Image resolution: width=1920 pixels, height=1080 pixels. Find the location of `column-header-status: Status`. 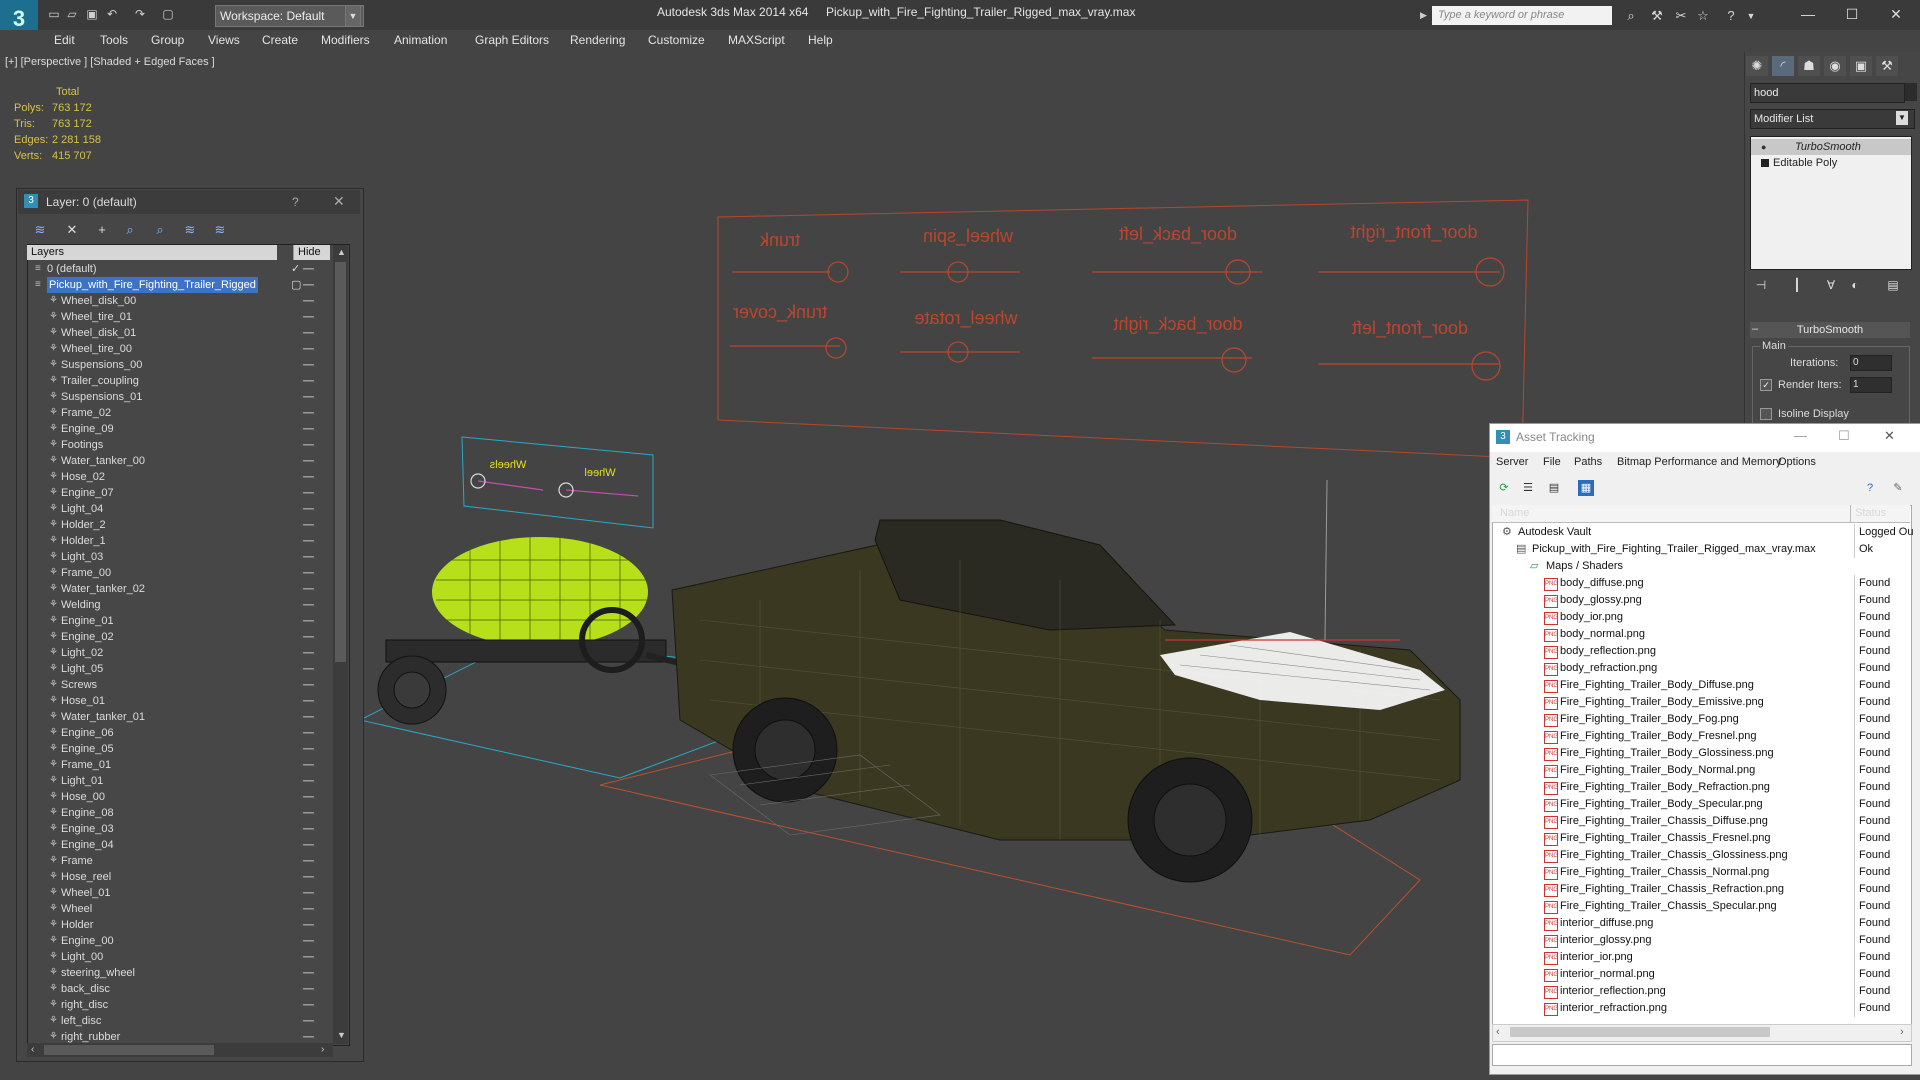

column-header-status: Status is located at coordinates (1870, 513).